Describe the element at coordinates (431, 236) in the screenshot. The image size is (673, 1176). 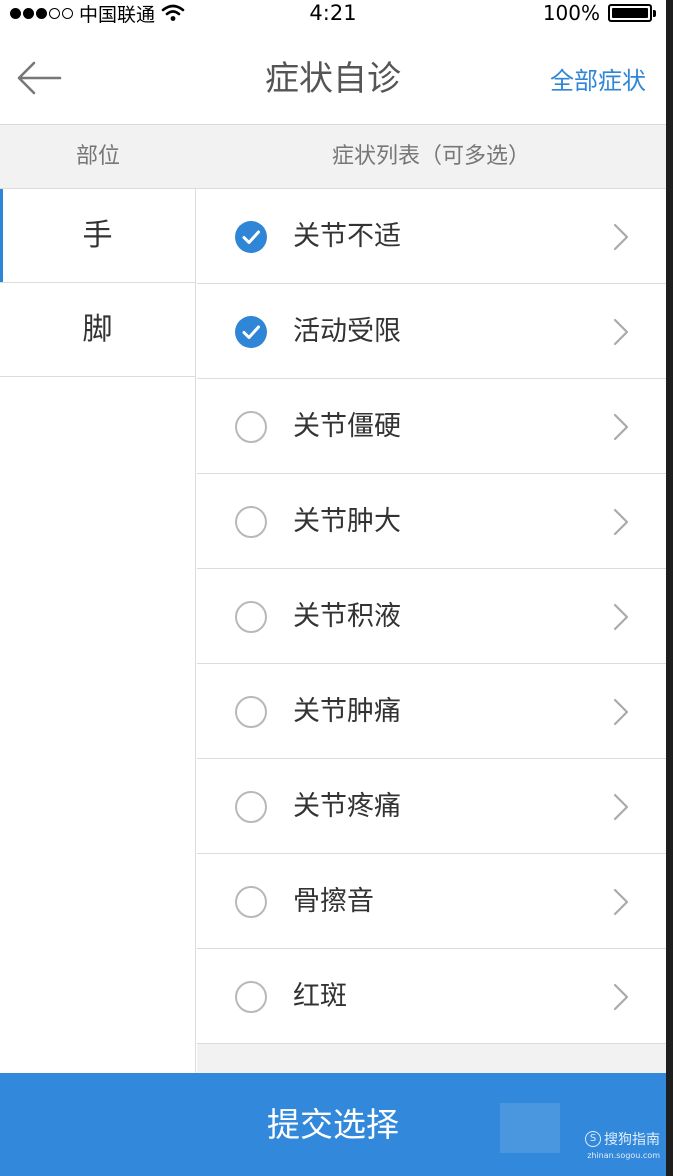
I see `symptom-row: 关节不适` at that location.